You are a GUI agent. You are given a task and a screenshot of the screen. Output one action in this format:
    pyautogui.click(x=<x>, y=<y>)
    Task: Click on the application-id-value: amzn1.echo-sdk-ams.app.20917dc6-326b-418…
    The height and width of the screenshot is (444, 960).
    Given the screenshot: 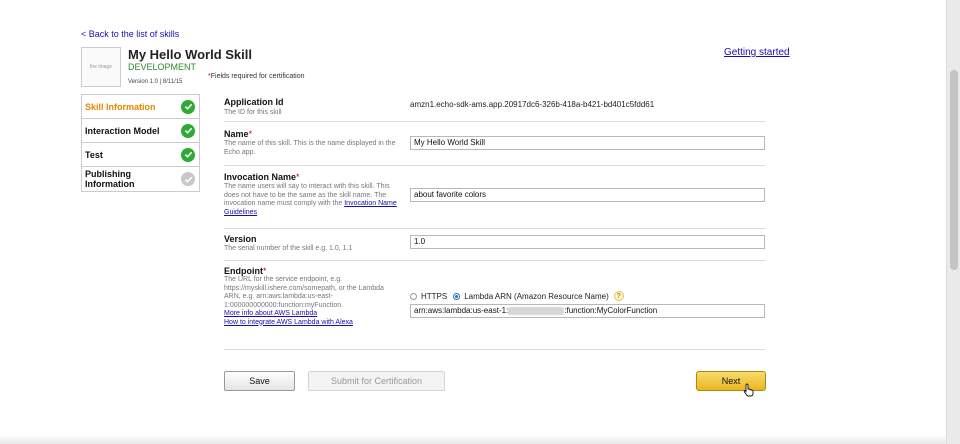 What is the action you would take?
    pyautogui.click(x=532, y=104)
    